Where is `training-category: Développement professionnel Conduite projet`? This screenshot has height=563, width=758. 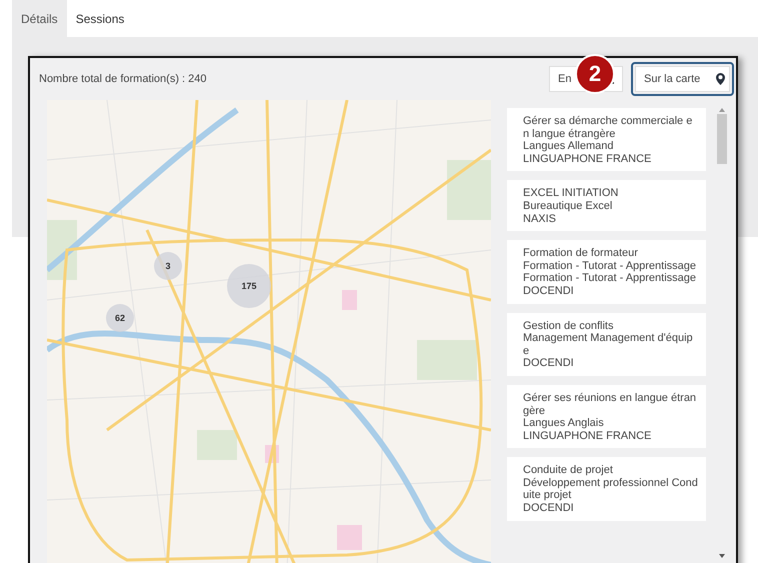
training-category: Développement professionnel Conduite projet is located at coordinates (610, 489).